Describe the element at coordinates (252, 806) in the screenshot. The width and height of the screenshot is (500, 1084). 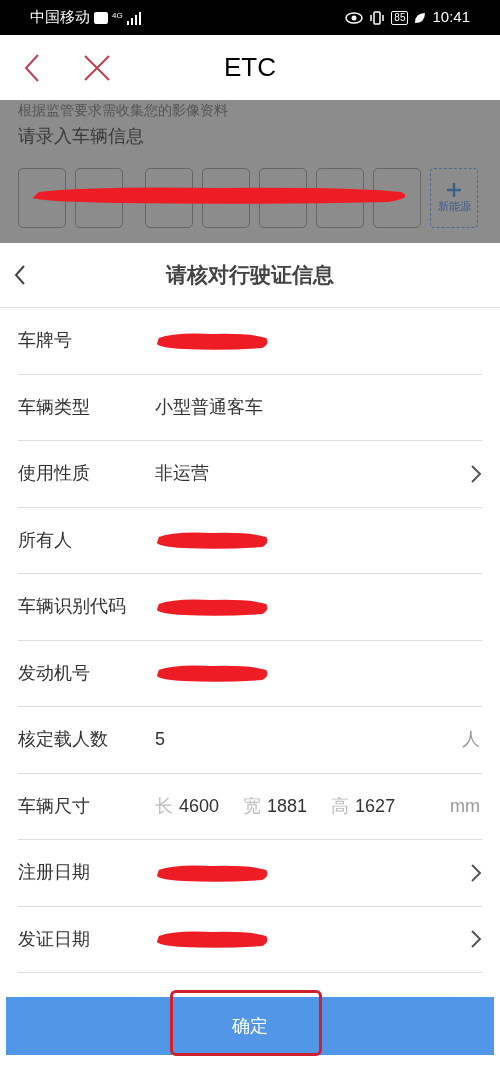
I see `dimension-label: 宽` at that location.